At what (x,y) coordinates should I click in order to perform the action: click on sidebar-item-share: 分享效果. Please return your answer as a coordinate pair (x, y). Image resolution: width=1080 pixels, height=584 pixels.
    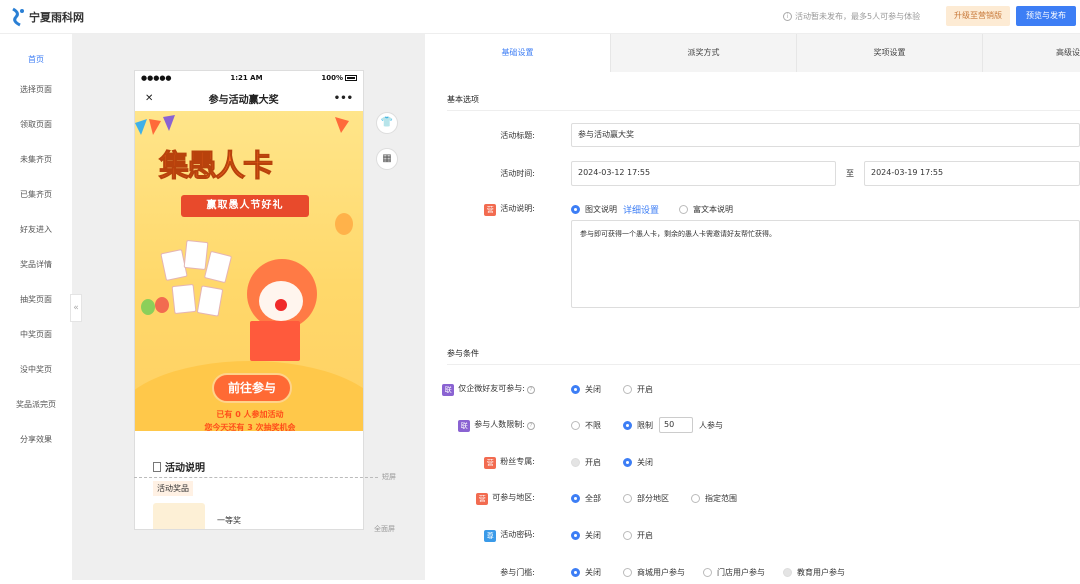
    Looking at the image, I should click on (36, 439).